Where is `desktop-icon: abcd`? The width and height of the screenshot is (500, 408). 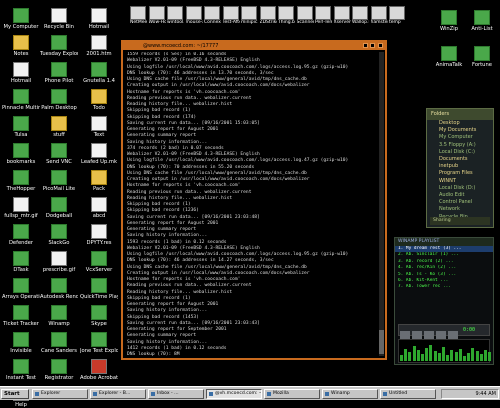 desktop-icon: abcd is located at coordinates (99, 208).